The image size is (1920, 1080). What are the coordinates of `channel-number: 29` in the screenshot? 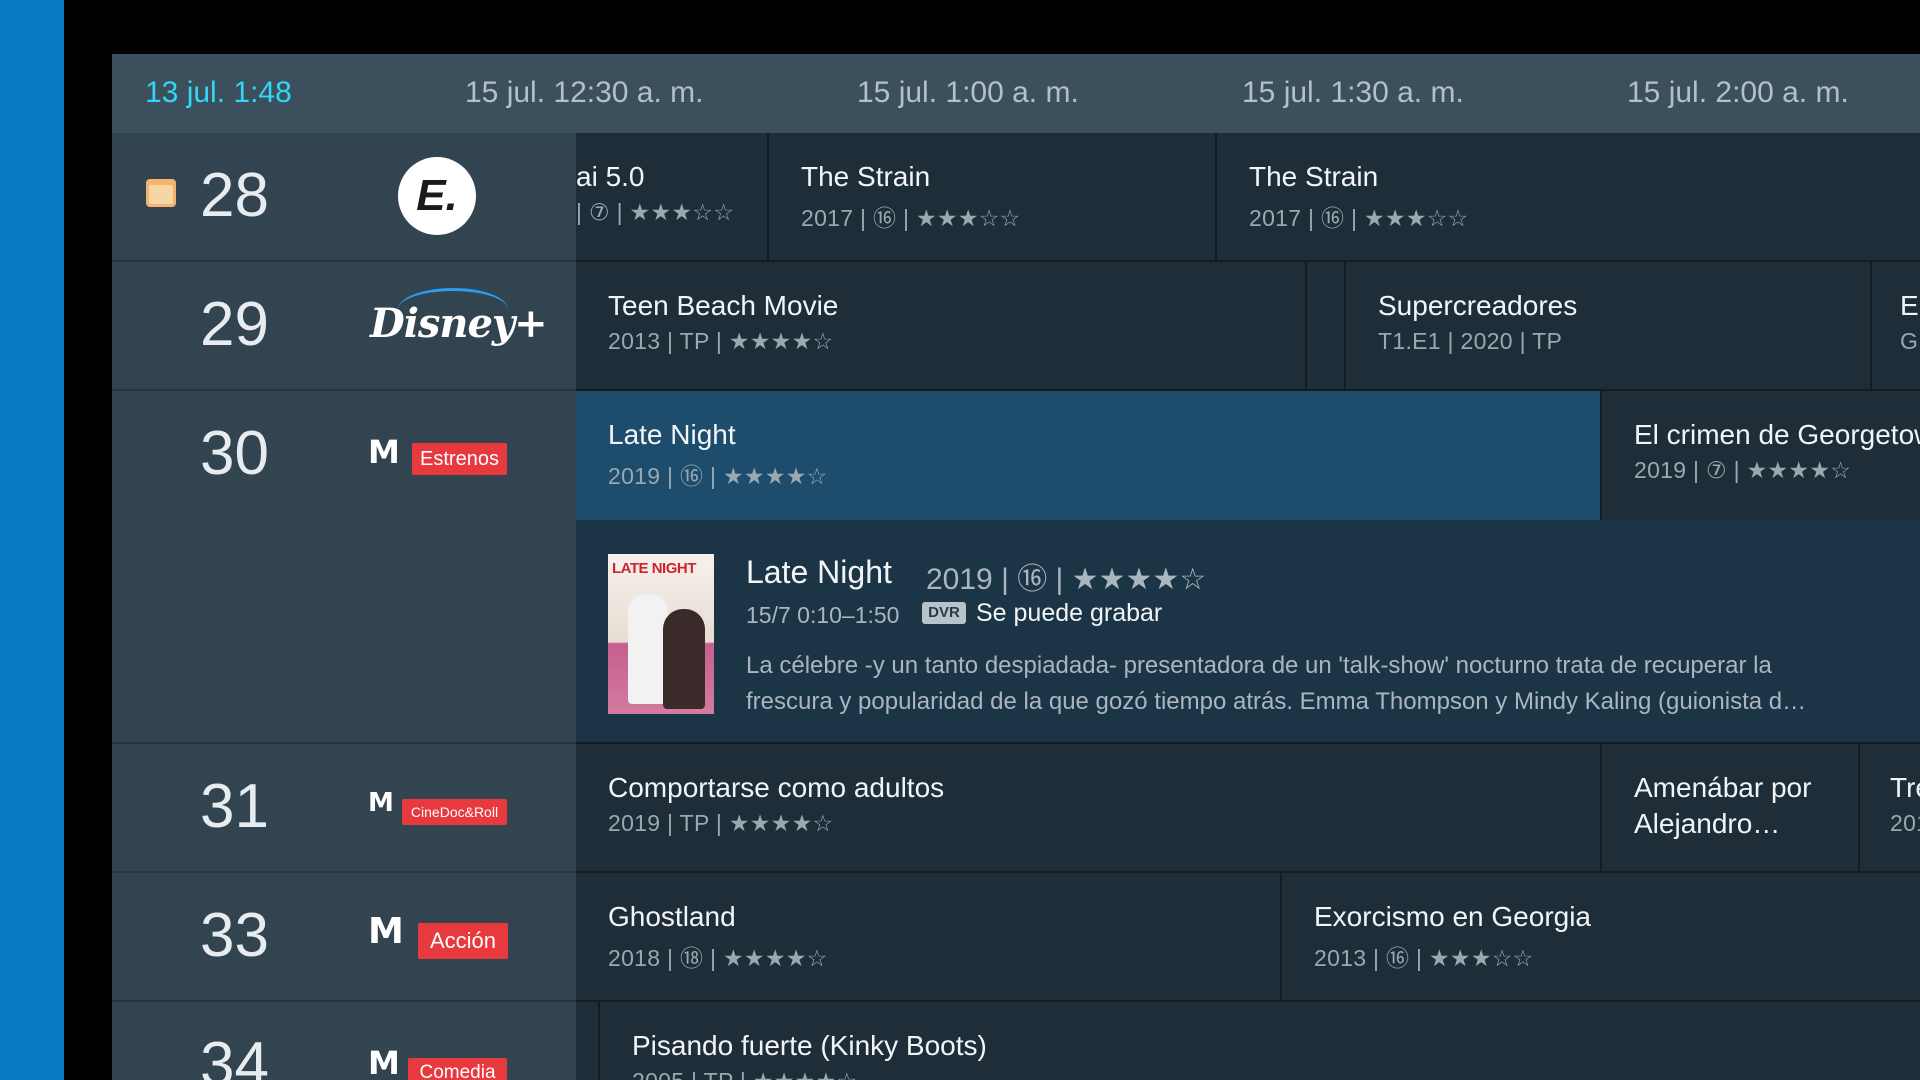 It's located at (234, 324).